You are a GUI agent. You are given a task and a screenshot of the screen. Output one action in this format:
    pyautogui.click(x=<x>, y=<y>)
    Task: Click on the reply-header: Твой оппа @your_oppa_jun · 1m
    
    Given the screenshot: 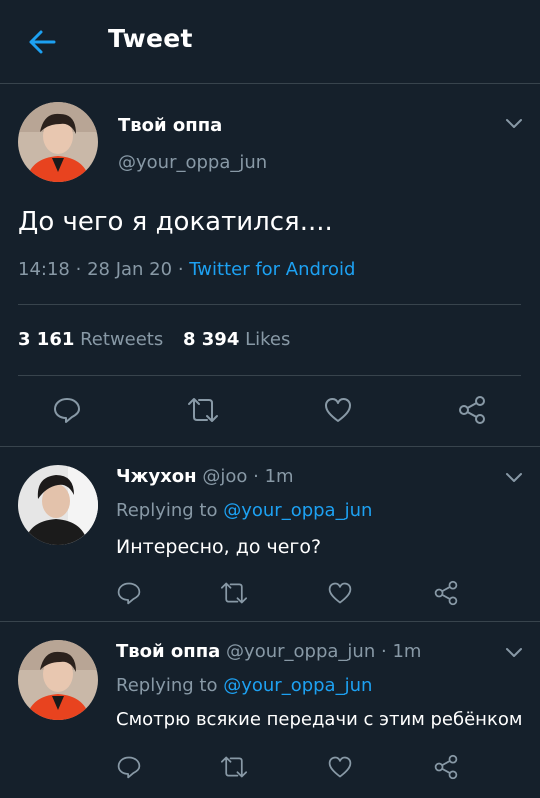 What is the action you would take?
    pyautogui.click(x=268, y=651)
    